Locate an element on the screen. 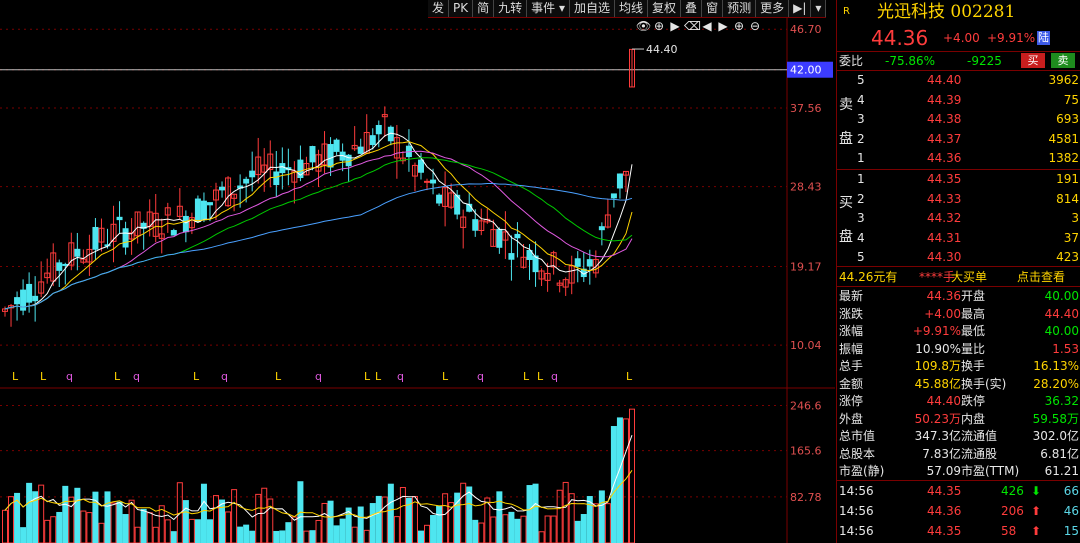 The width and height of the screenshot is (1080, 543). level-price: 44.35 is located at coordinates (944, 179).